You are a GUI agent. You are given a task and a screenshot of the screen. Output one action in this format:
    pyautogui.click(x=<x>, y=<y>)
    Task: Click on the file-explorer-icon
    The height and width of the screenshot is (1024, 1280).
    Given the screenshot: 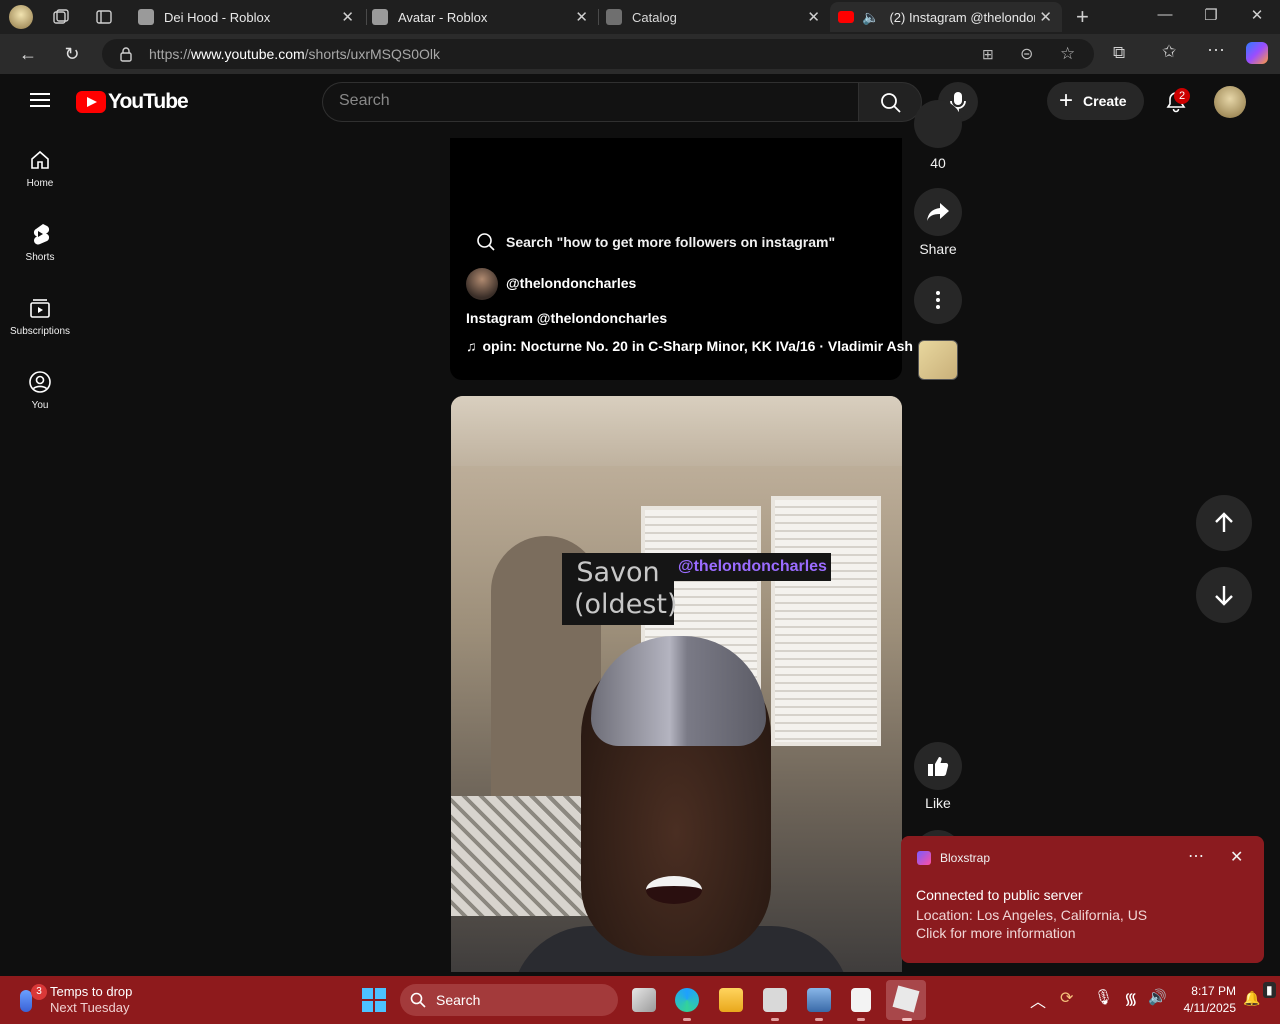 What is the action you would take?
    pyautogui.click(x=731, y=1000)
    